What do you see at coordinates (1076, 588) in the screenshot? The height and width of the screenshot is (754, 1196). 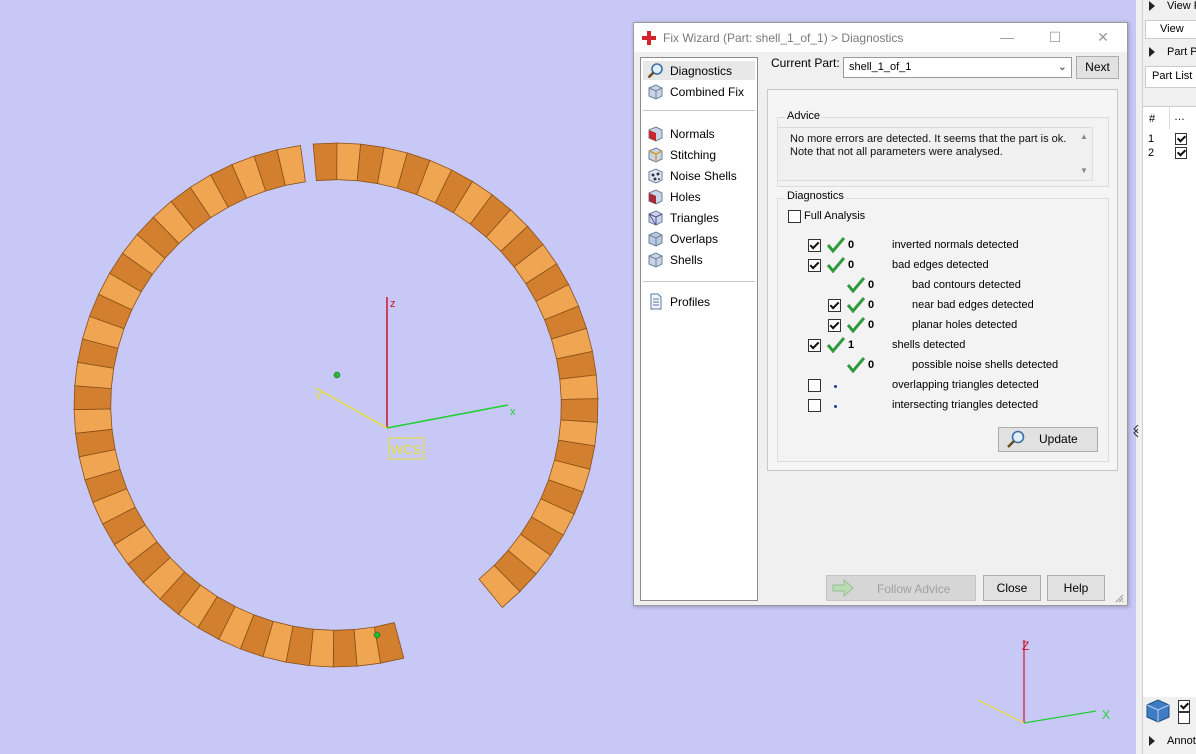 I see `help-button: Help` at bounding box center [1076, 588].